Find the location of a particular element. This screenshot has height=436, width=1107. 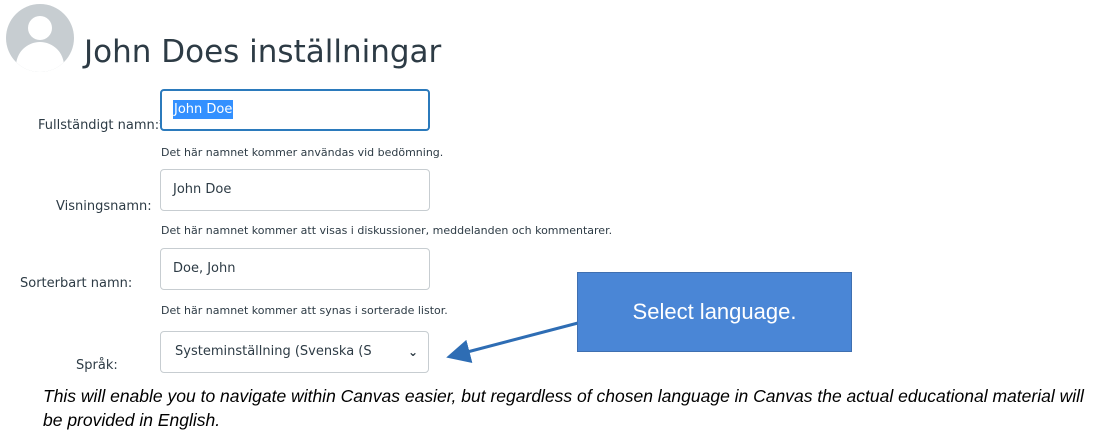

full-name-value: John Doe is located at coordinates (203, 109).